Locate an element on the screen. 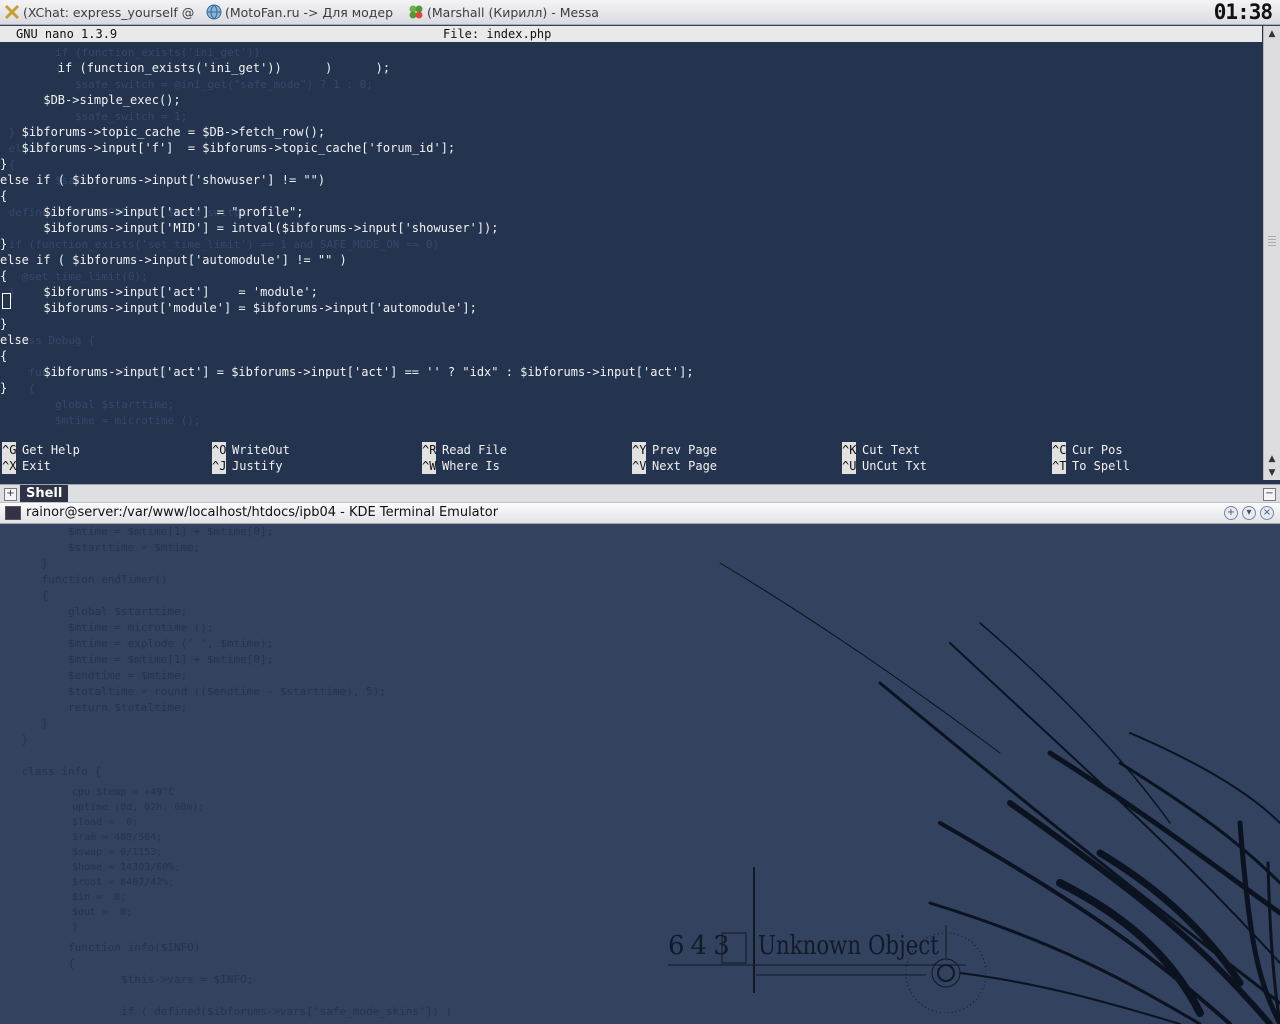  wallpaper-stat-line: cpu $temp = +49°C is located at coordinates (123, 792).